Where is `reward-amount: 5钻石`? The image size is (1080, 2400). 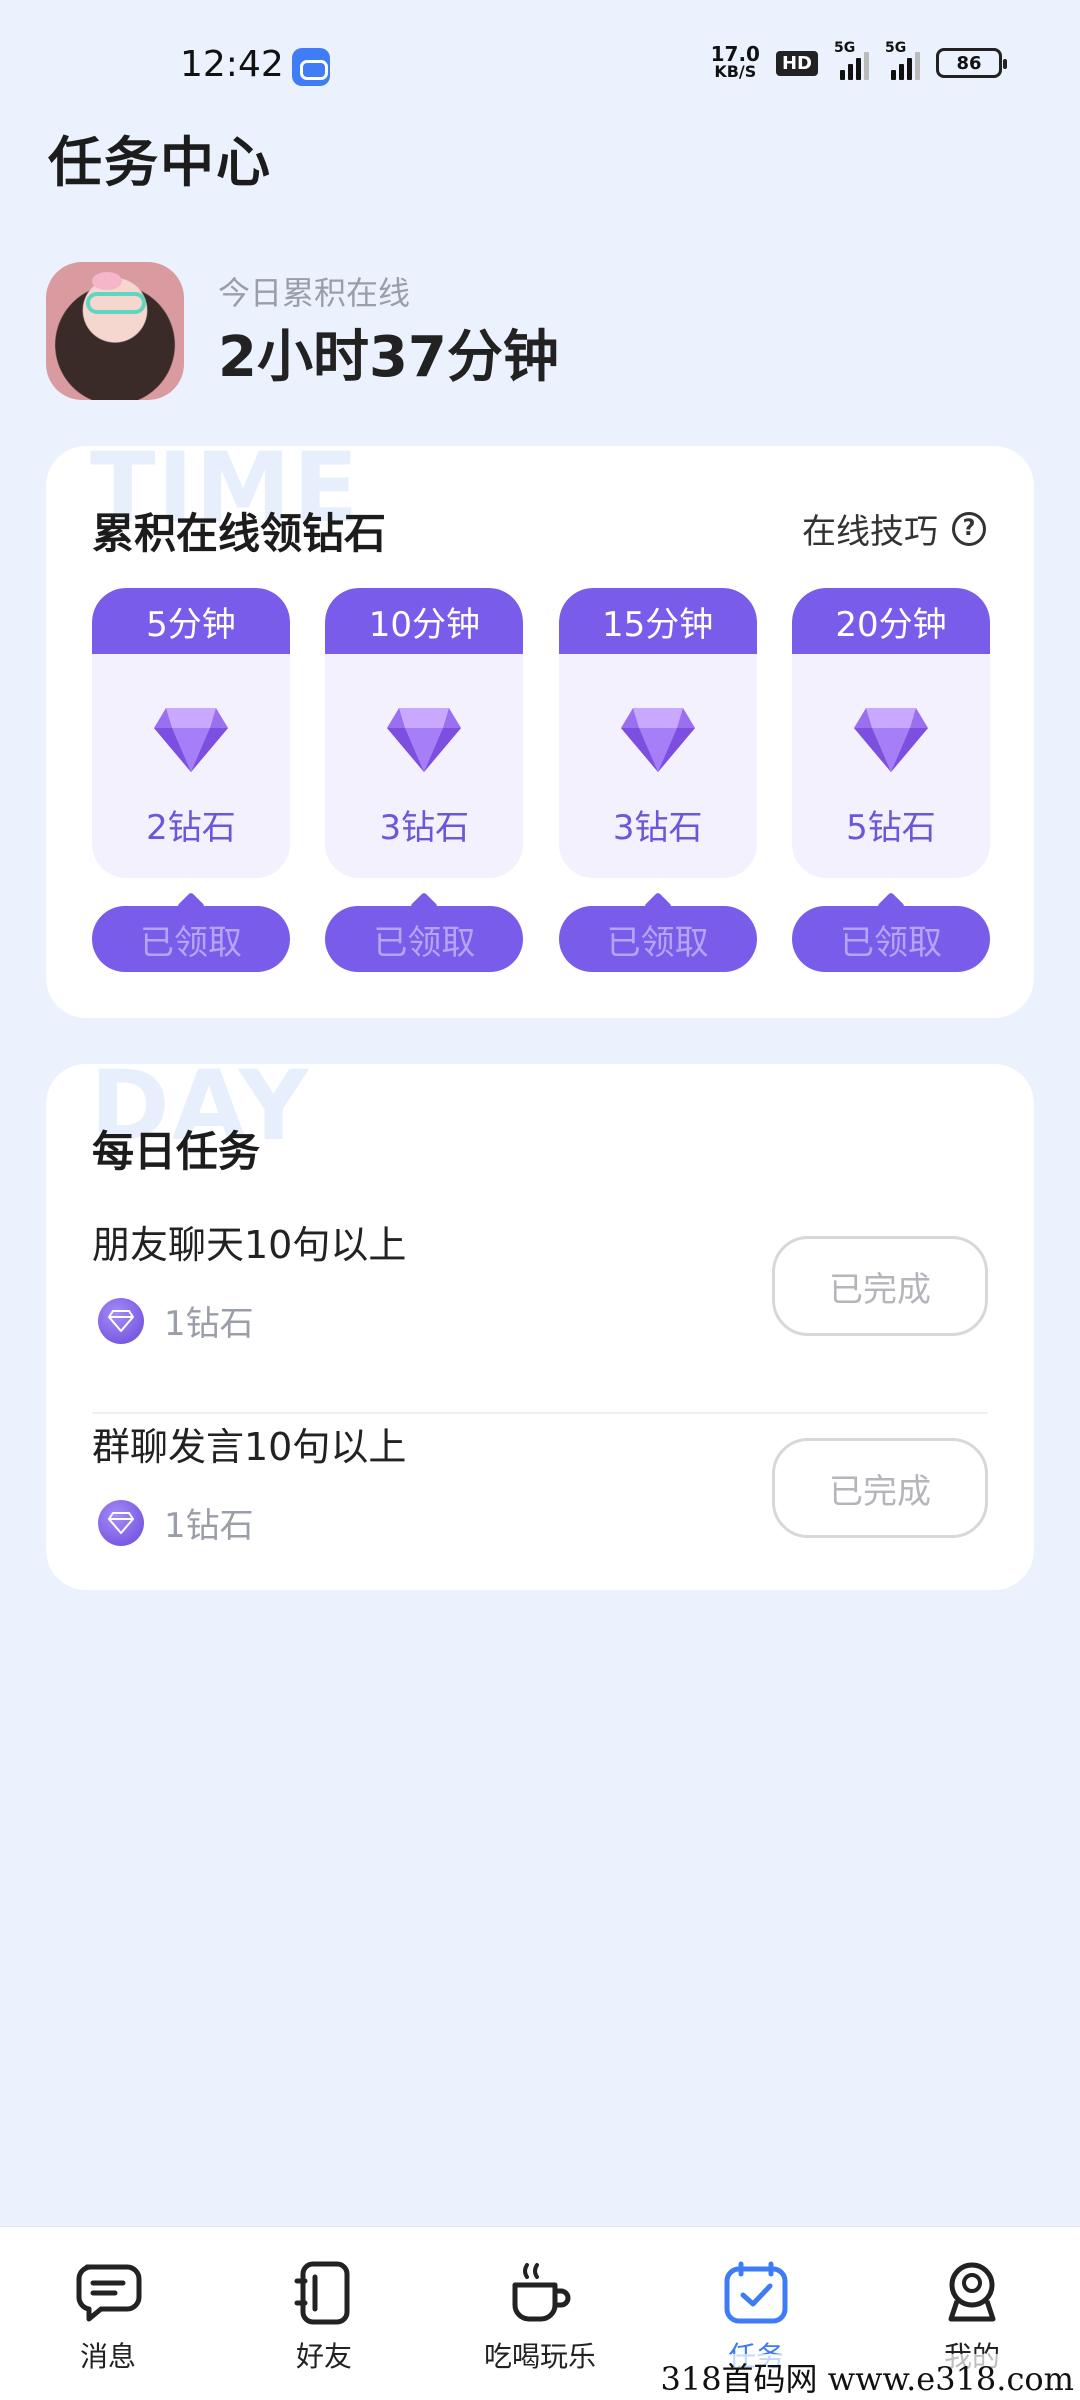 reward-amount: 5钻石 is located at coordinates (891, 828).